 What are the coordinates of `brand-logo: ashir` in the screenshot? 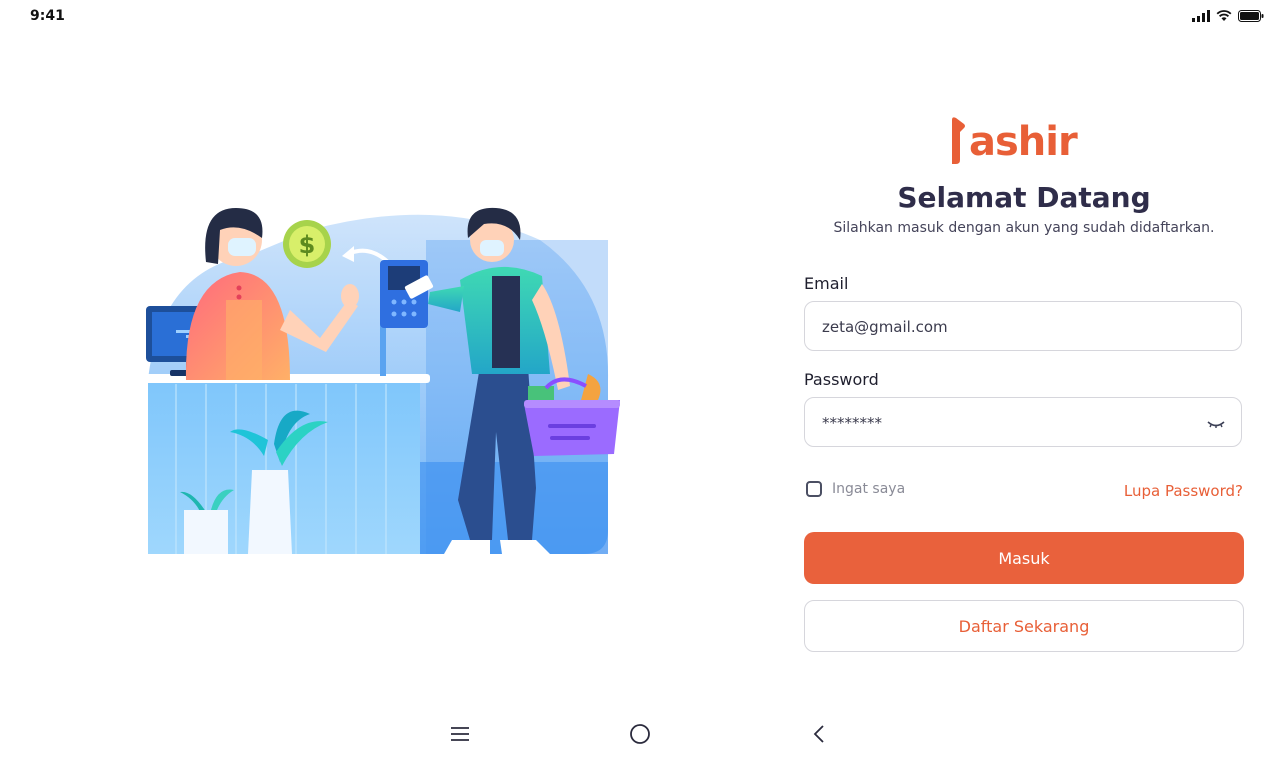 It's located at (1025, 134).